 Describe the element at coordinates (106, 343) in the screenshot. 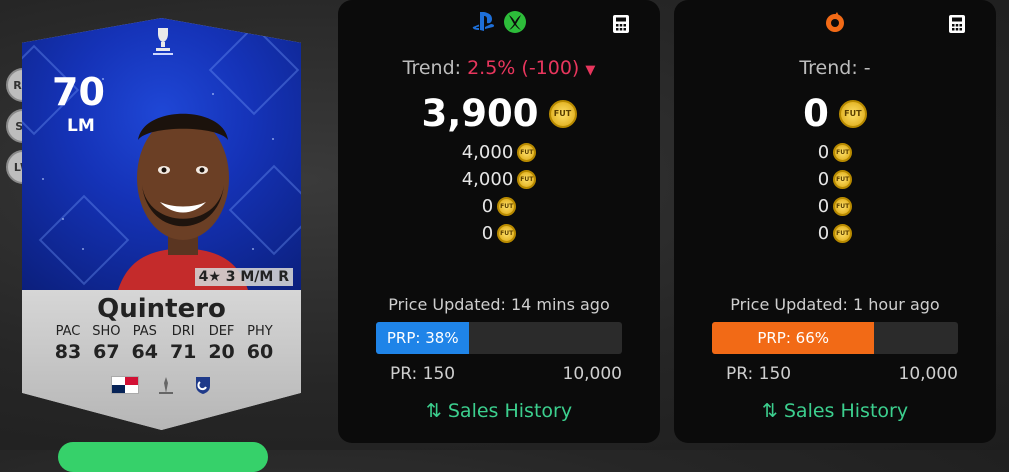

I see `stat-sho: SHO 67` at that location.